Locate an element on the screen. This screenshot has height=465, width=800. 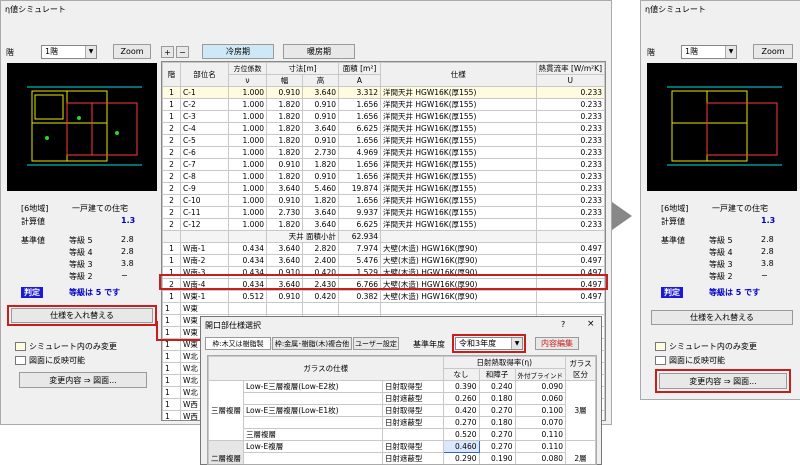
col-u-label: 熱貫流率 is located at coordinates (553, 68).